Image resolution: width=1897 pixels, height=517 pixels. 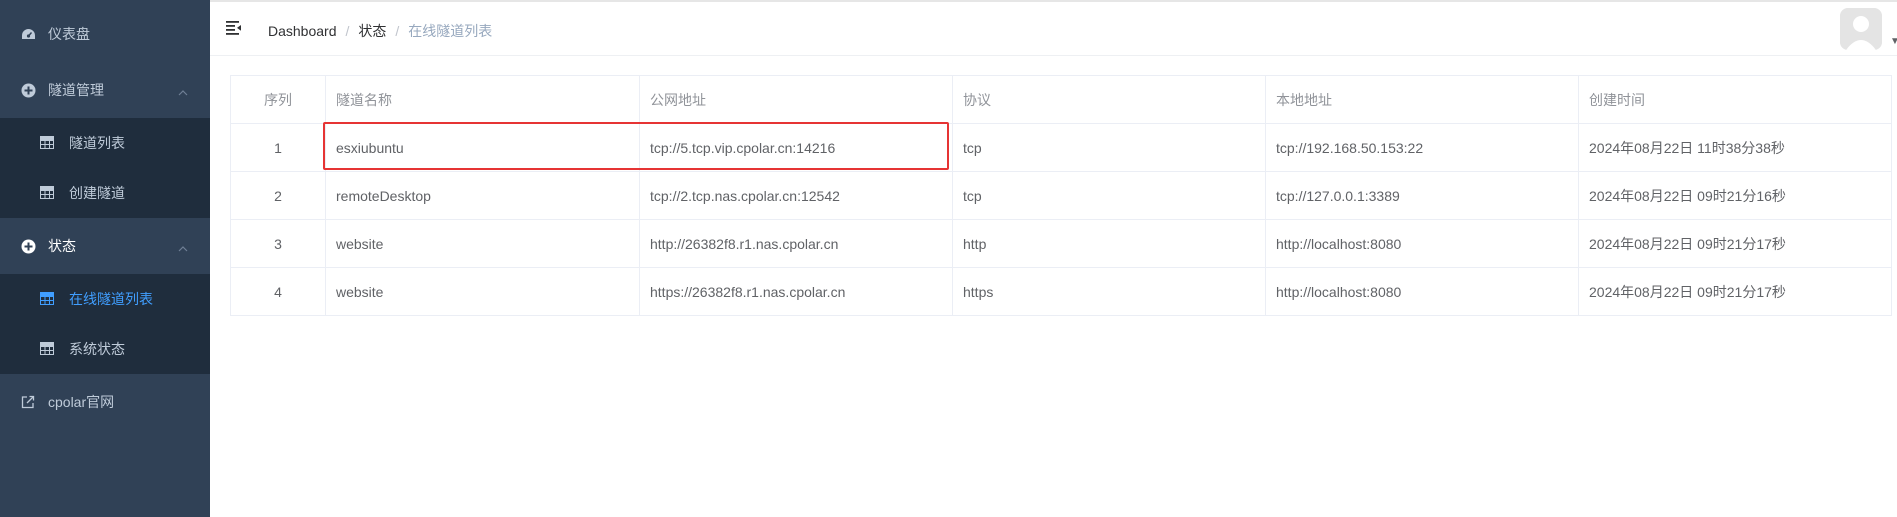 What do you see at coordinates (111, 299) in the screenshot?
I see `sidebar-item-label: 在线隧道列表` at bounding box center [111, 299].